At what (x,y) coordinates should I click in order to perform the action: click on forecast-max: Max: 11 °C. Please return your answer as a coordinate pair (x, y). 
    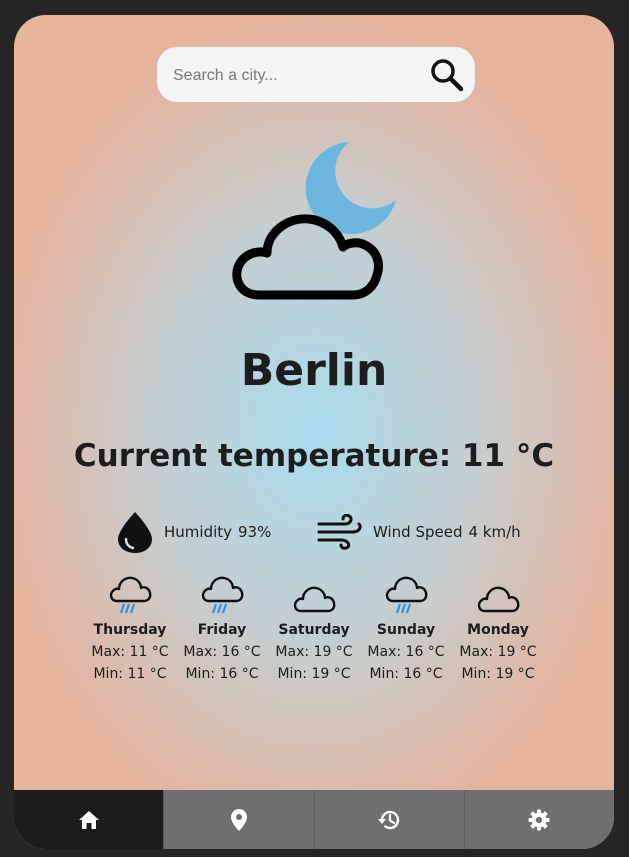
    Looking at the image, I should click on (130, 652).